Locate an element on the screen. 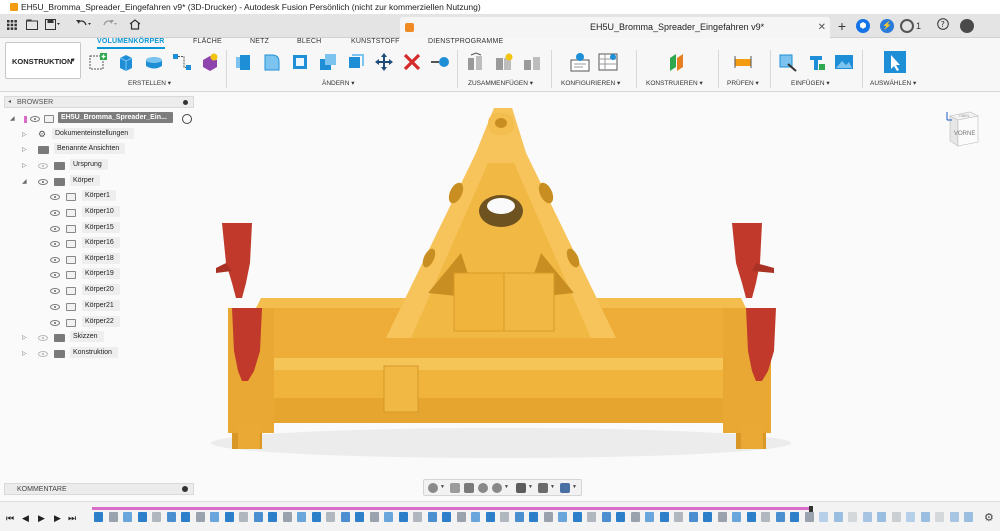  fillet-icon is located at coordinates (272, 62).